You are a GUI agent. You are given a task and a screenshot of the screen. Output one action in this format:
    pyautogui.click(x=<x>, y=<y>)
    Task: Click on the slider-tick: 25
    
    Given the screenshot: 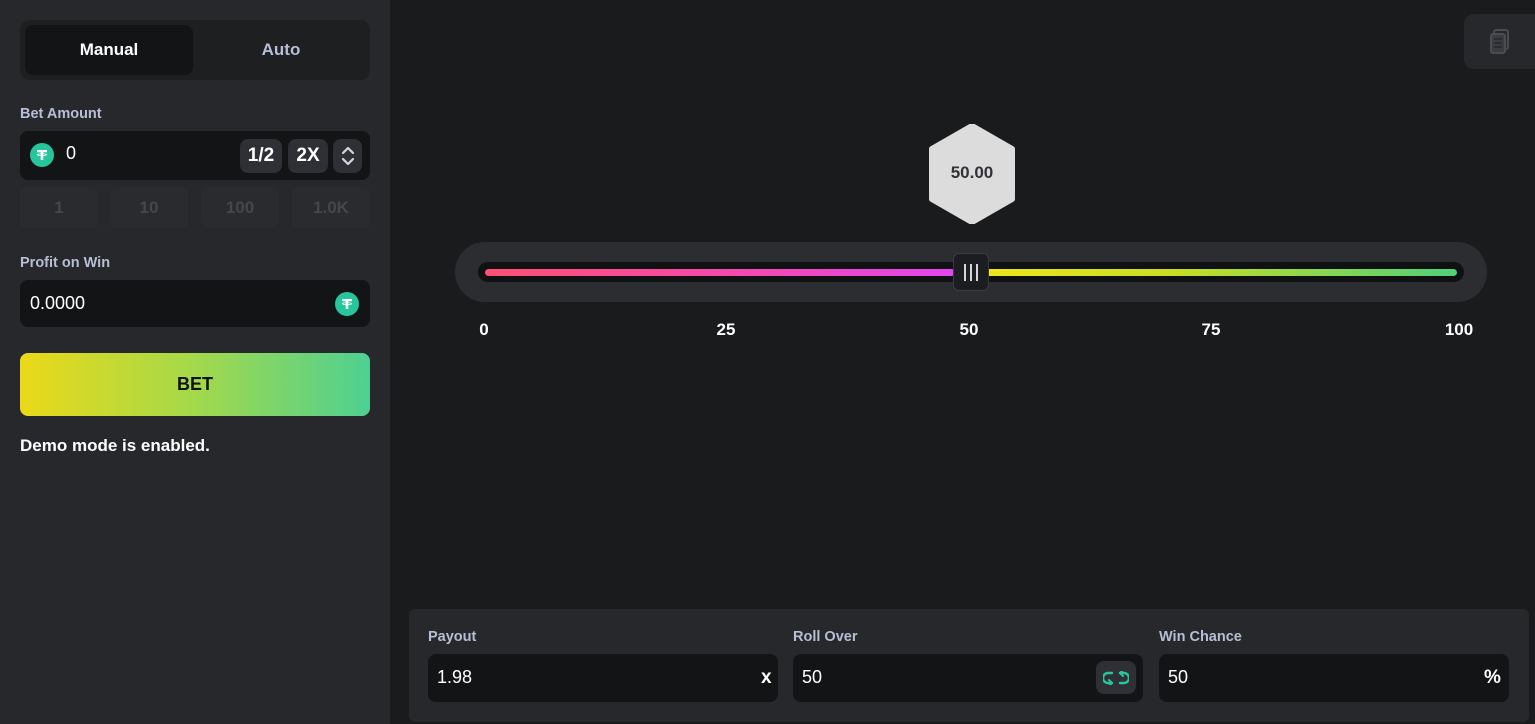 What is the action you would take?
    pyautogui.click(x=726, y=329)
    